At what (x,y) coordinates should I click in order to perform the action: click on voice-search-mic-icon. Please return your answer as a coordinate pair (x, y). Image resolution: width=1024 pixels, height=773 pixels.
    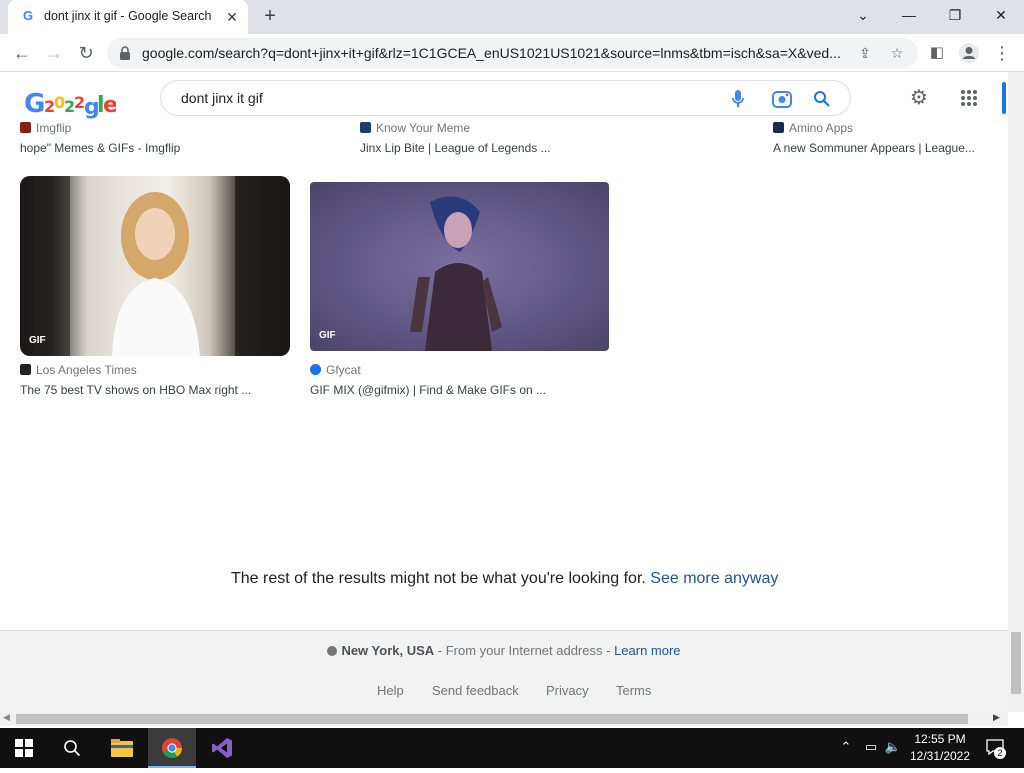
    Looking at the image, I should click on (738, 99).